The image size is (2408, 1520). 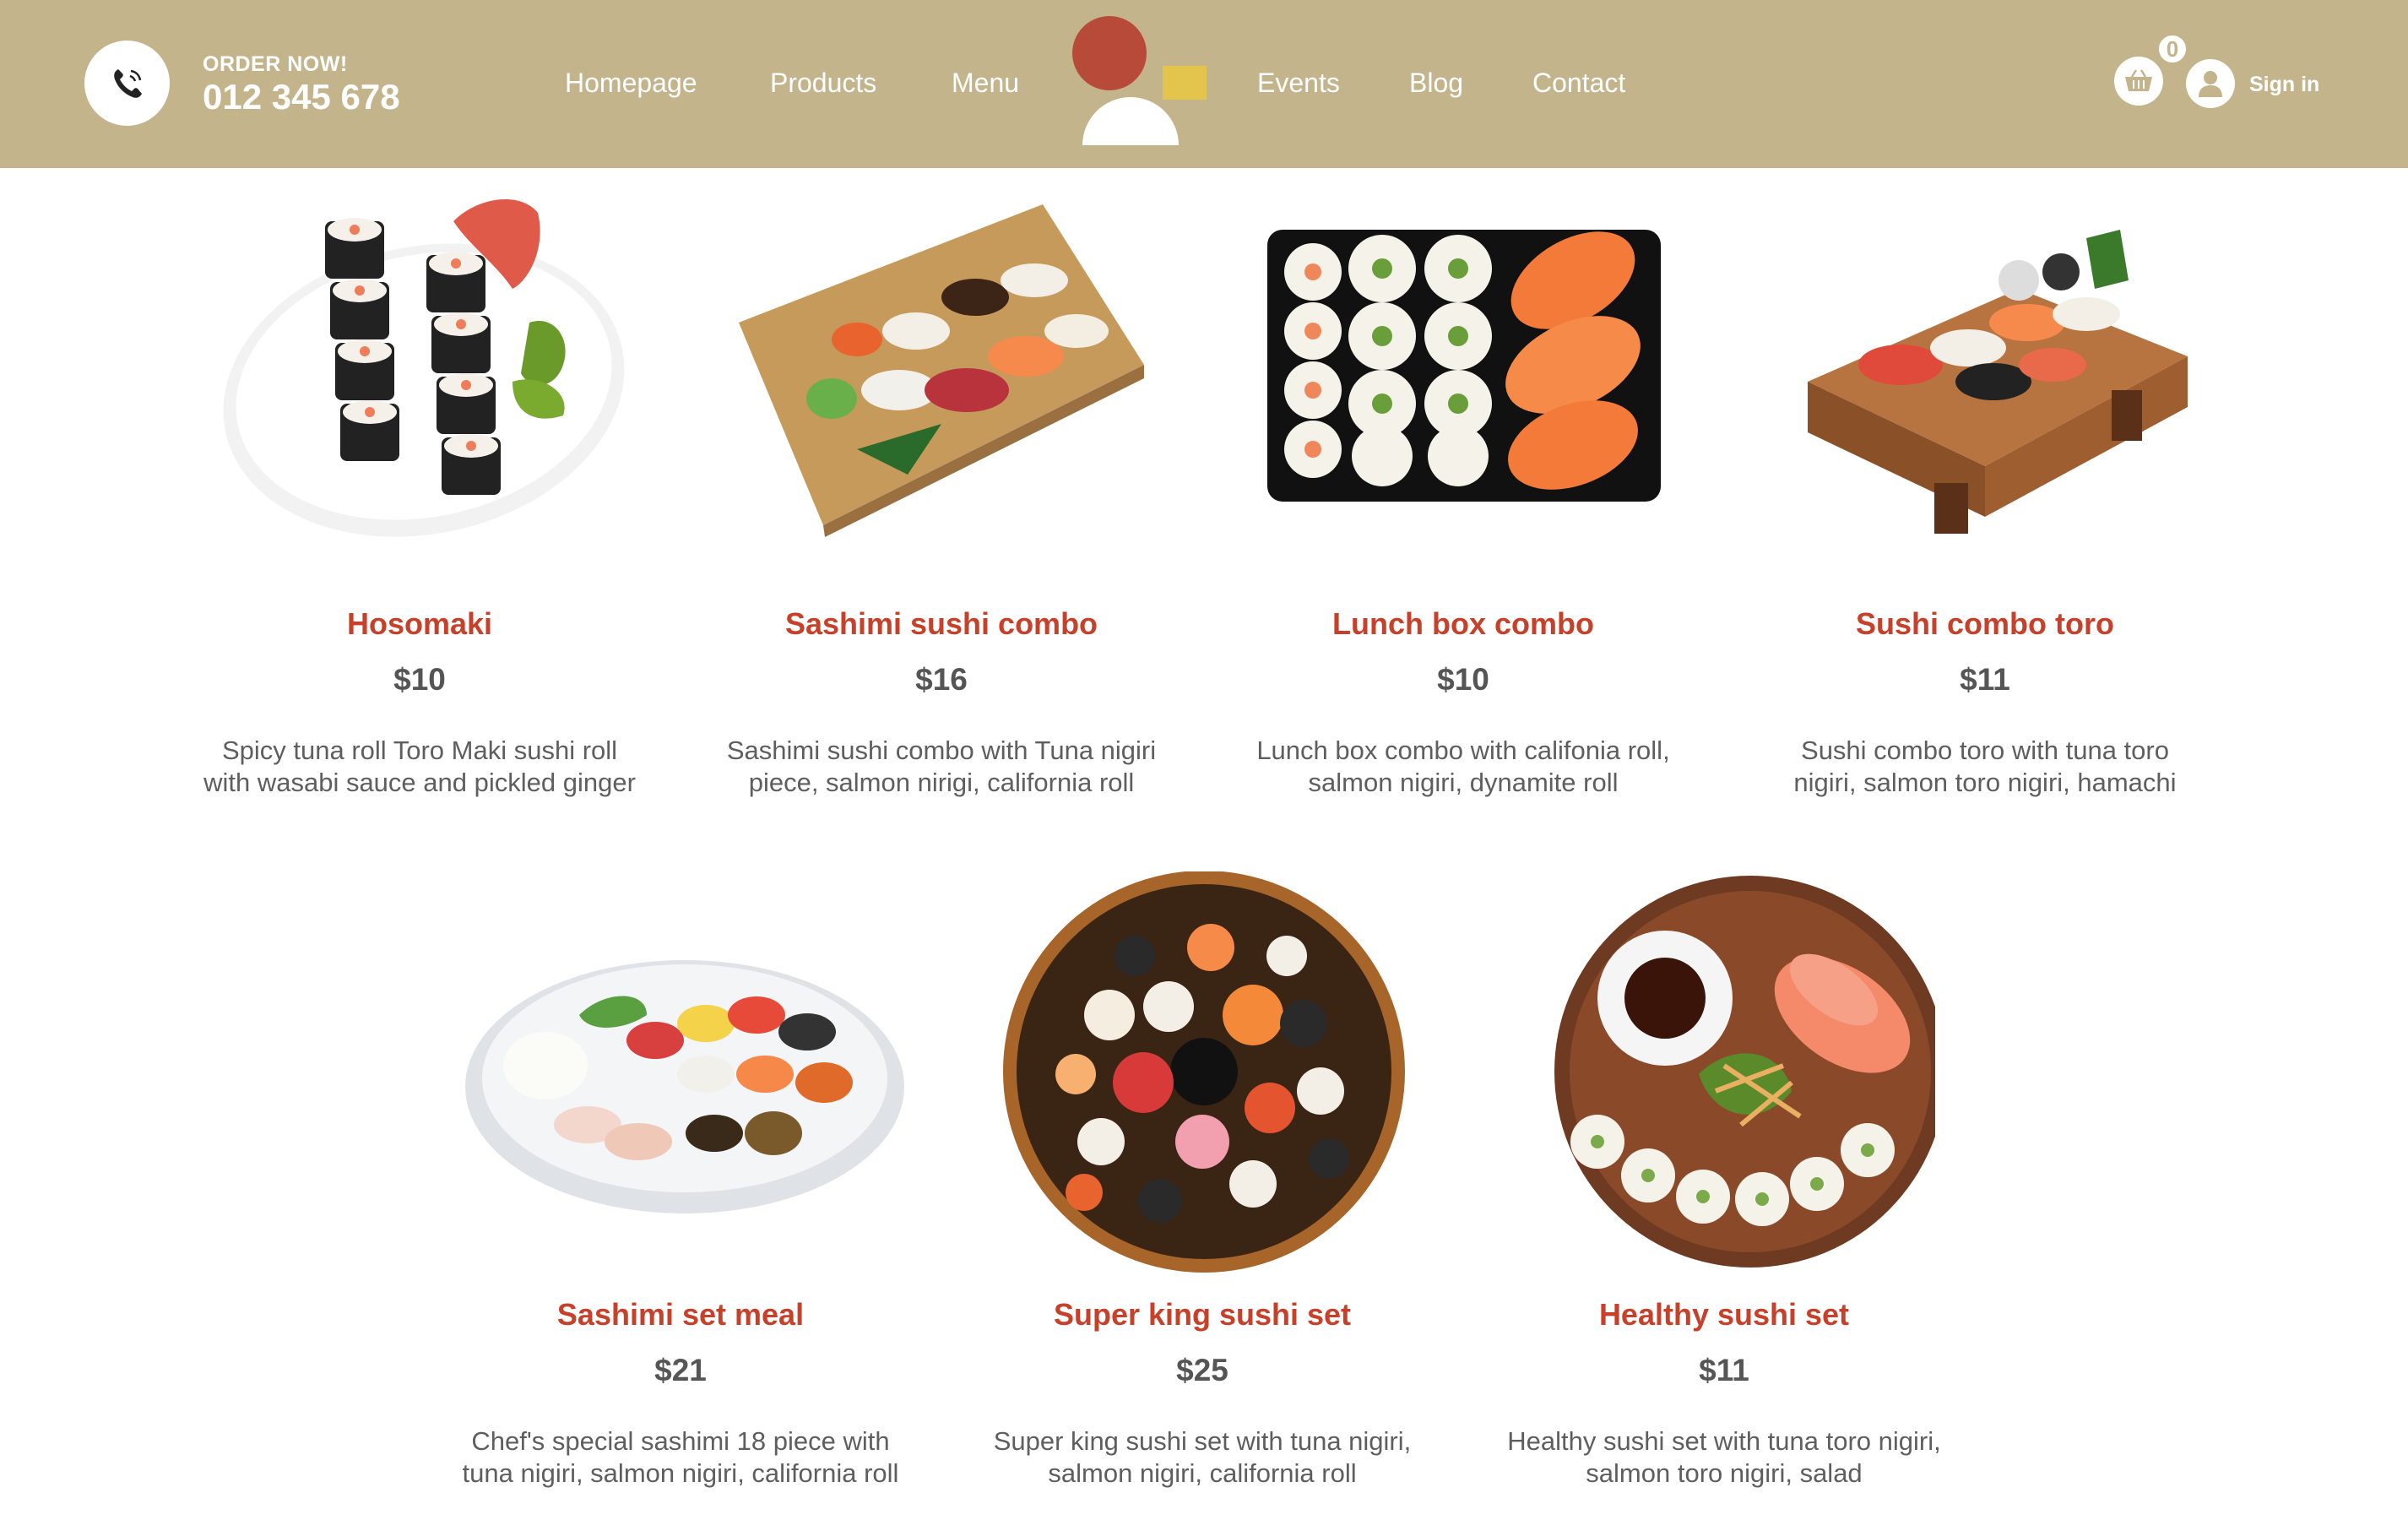 I want to click on nav-products: Products, so click(x=823, y=83).